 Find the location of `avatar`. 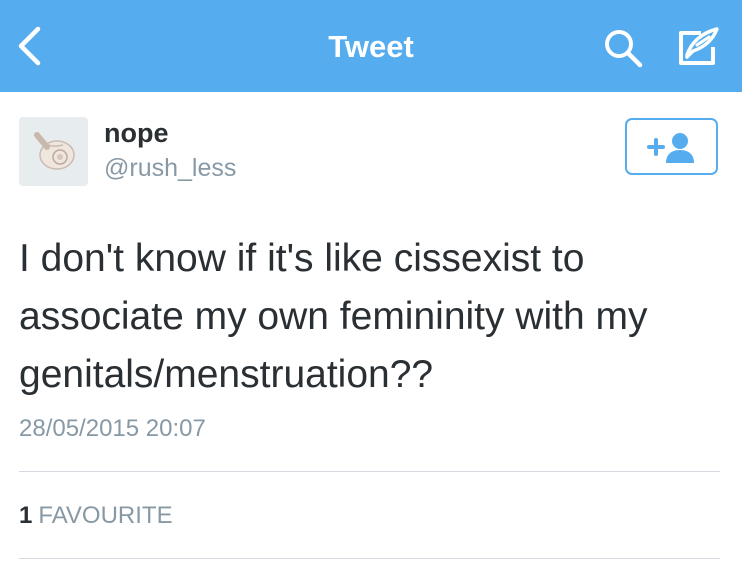

avatar is located at coordinates (53, 151).